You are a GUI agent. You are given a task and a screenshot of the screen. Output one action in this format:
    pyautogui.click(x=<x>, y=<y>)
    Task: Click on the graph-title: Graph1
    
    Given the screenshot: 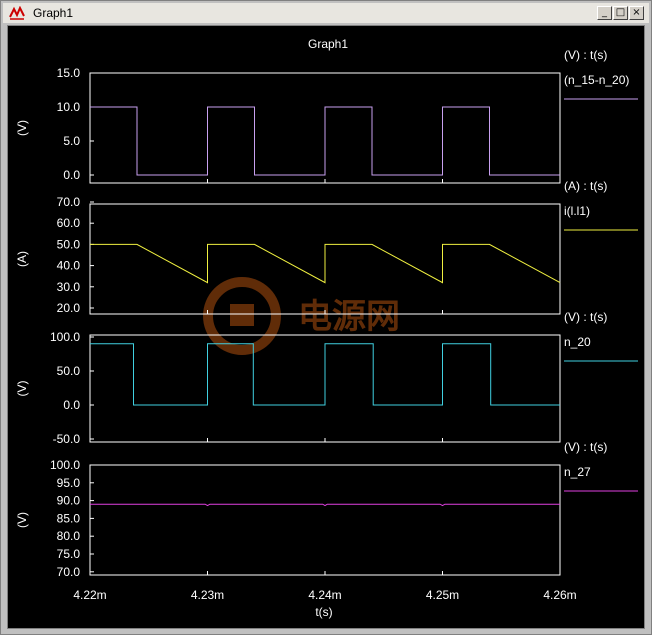 What is the action you would take?
    pyautogui.click(x=328, y=44)
    